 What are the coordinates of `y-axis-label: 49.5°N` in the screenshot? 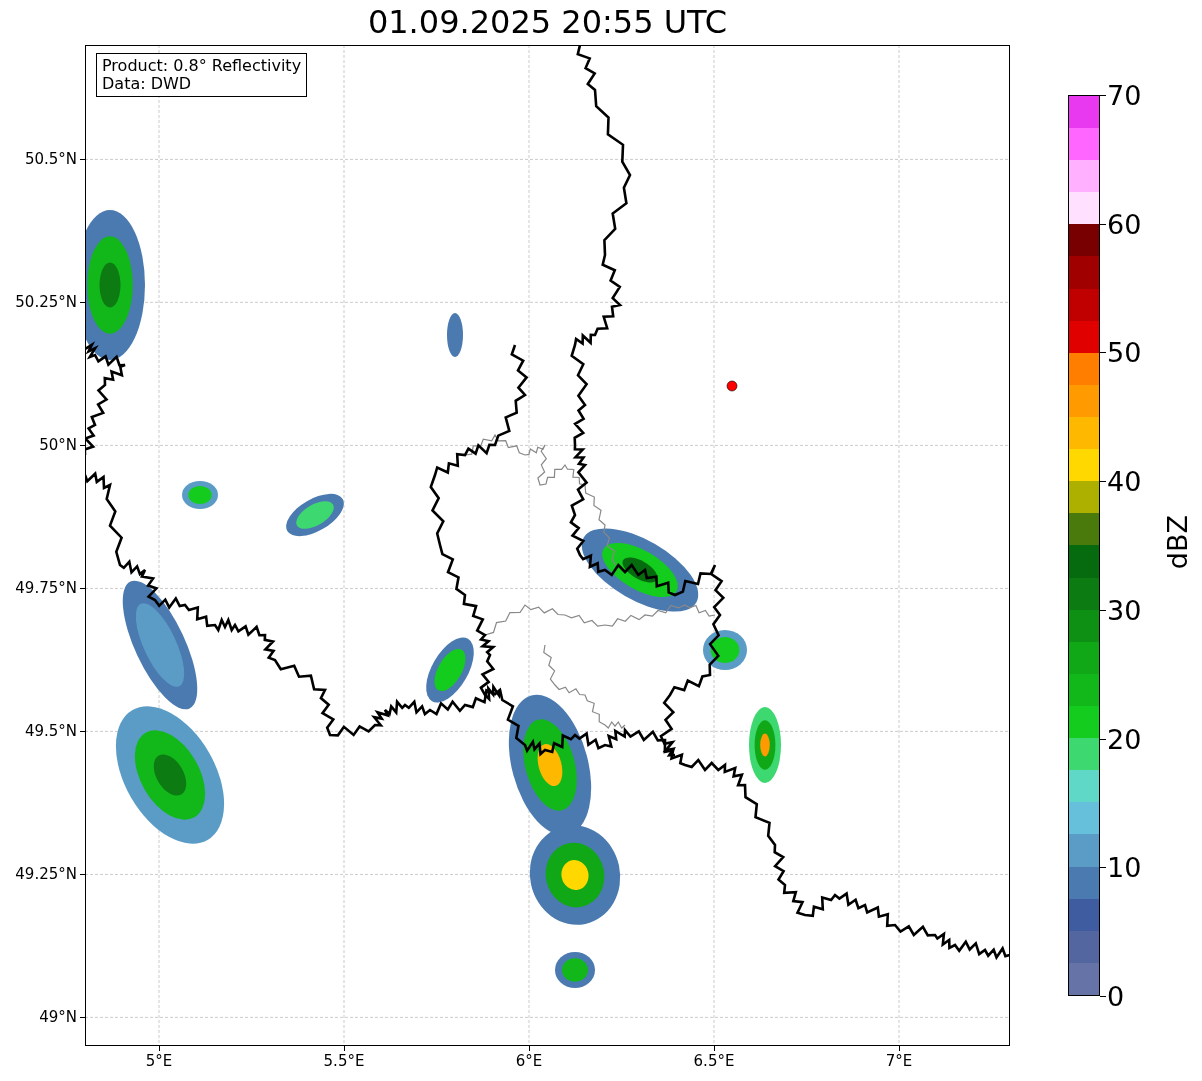 It's located at (50, 731).